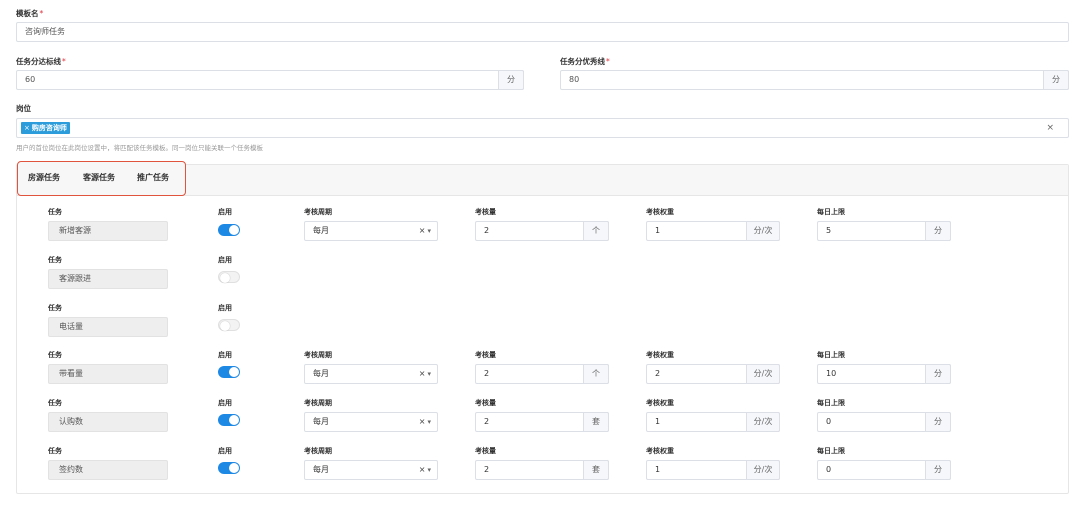 Image resolution: width=1080 pixels, height=506 pixels. What do you see at coordinates (542, 128) in the screenshot?
I see `position-multiselect: × 购房咨询师 ×` at bounding box center [542, 128].